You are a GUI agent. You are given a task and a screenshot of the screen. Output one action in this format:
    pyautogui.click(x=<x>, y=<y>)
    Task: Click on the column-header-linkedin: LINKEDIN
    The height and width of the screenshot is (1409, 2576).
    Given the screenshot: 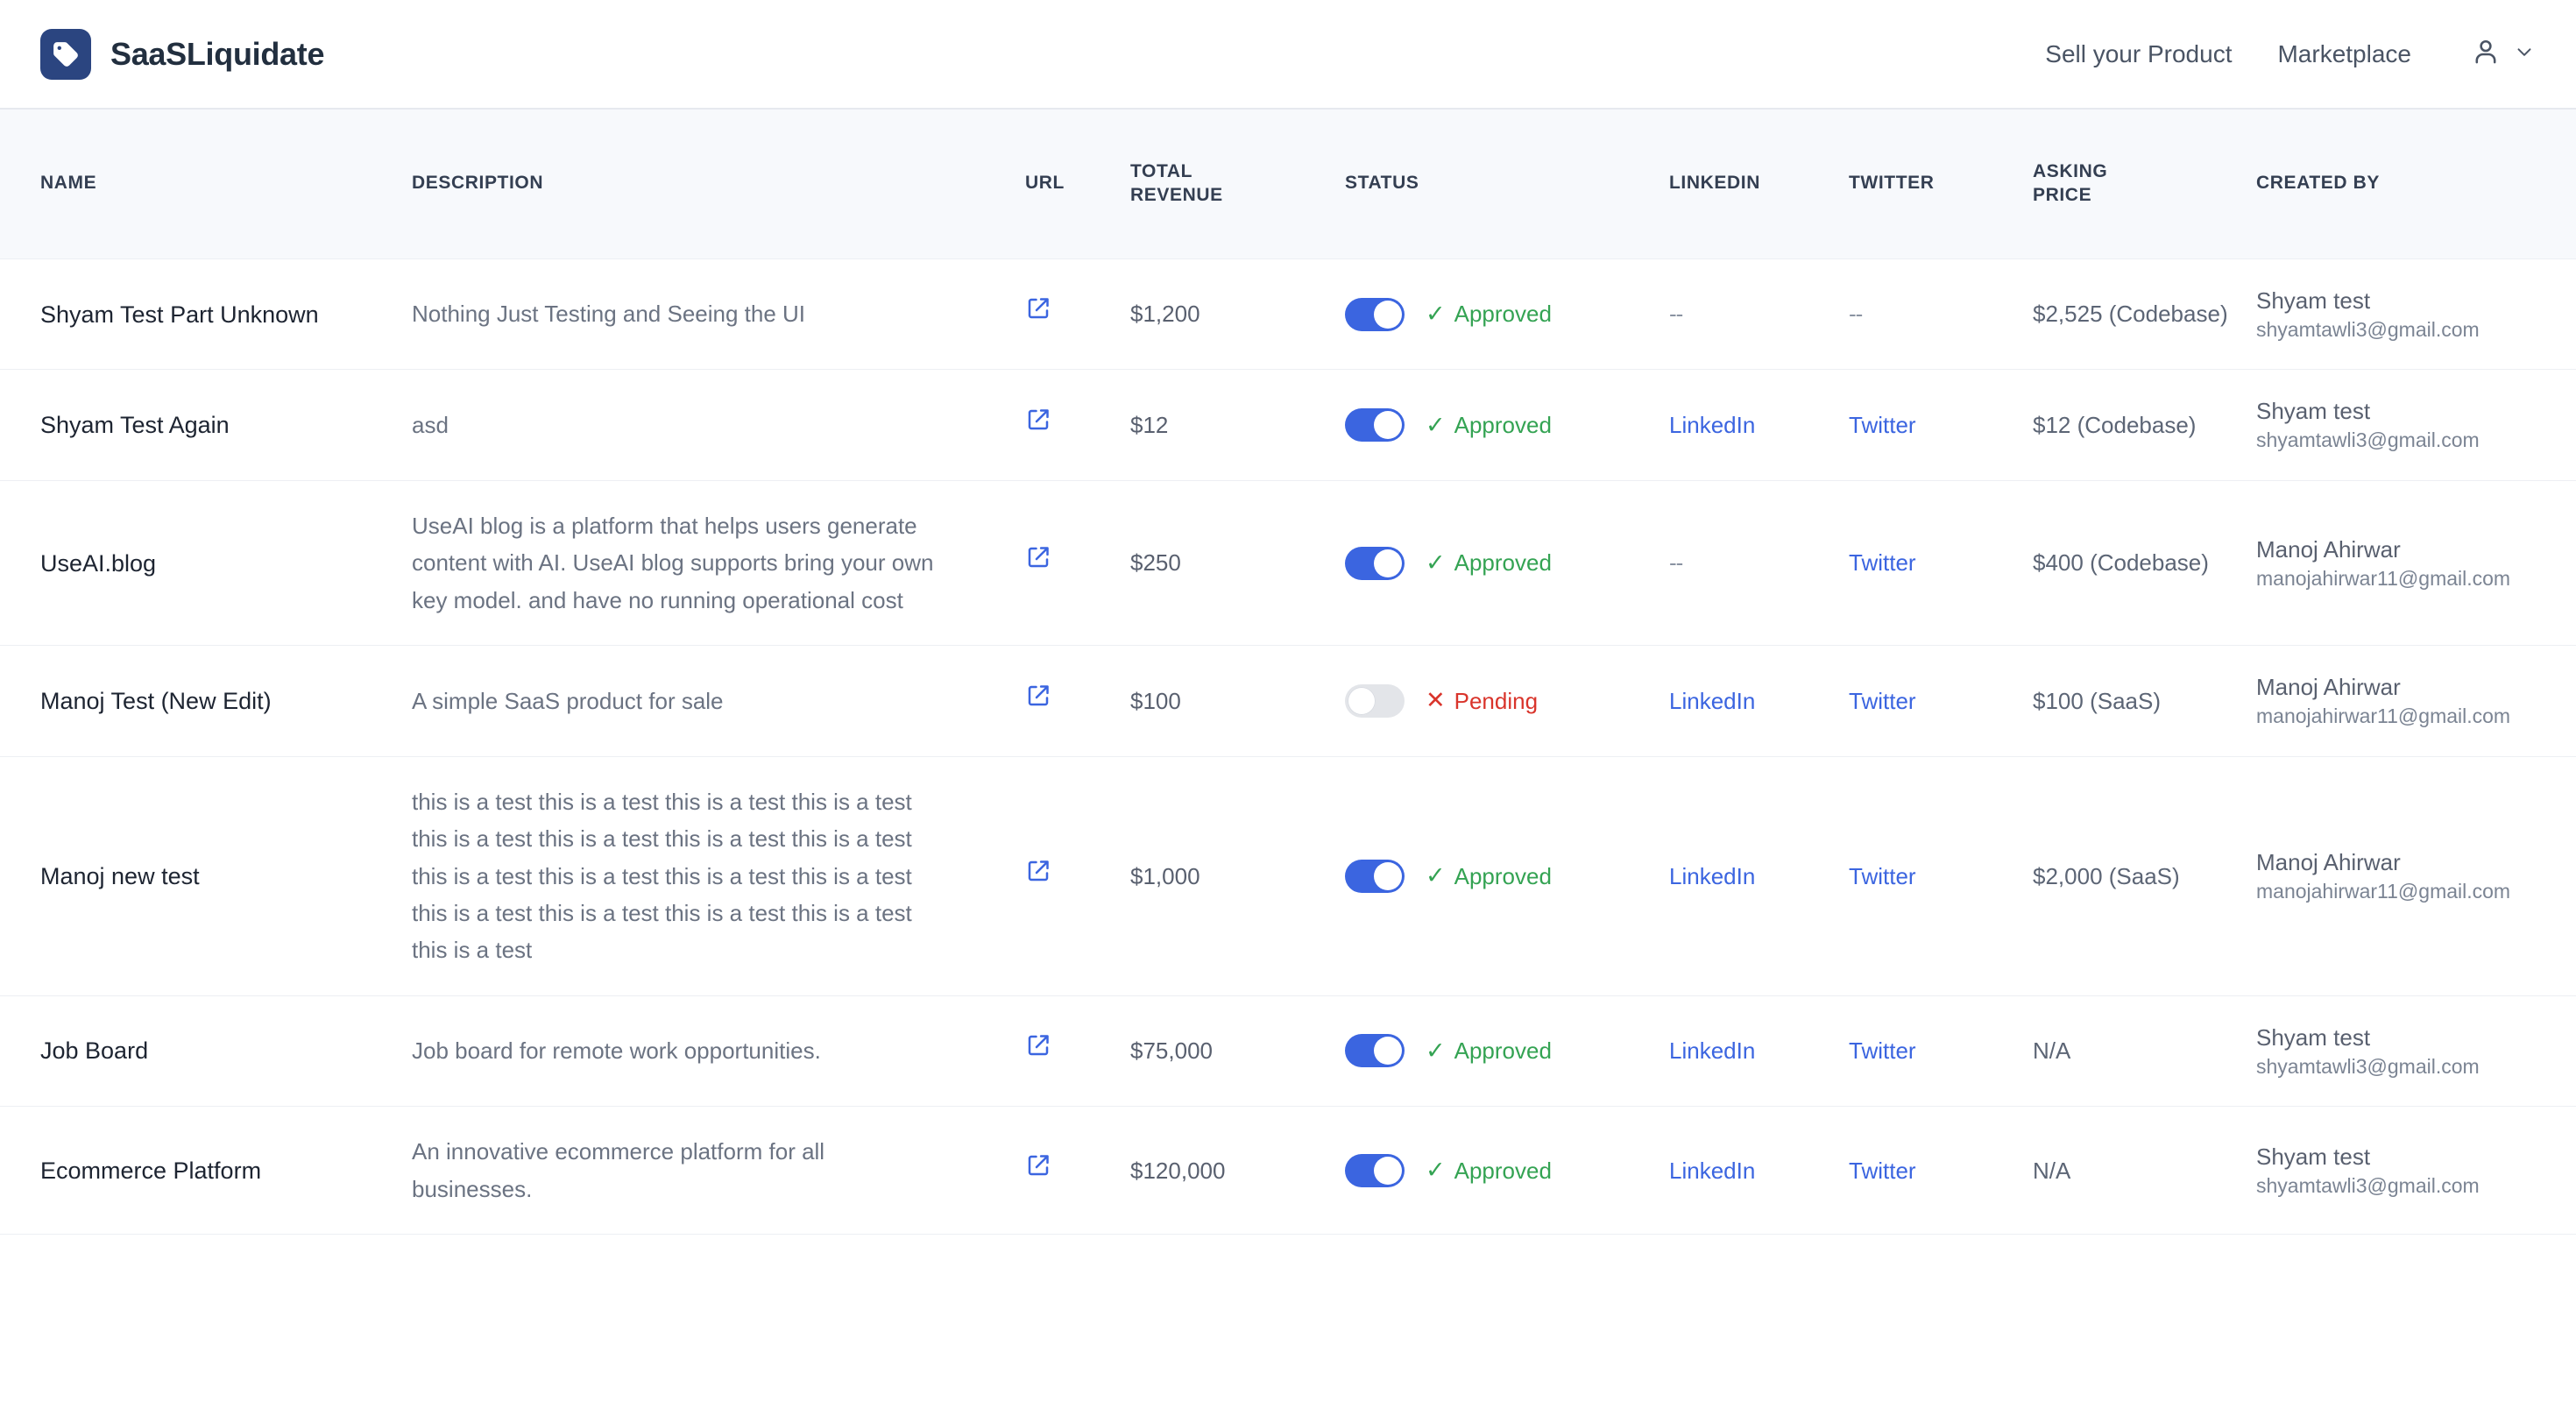 What is the action you would take?
    pyautogui.click(x=1759, y=184)
    